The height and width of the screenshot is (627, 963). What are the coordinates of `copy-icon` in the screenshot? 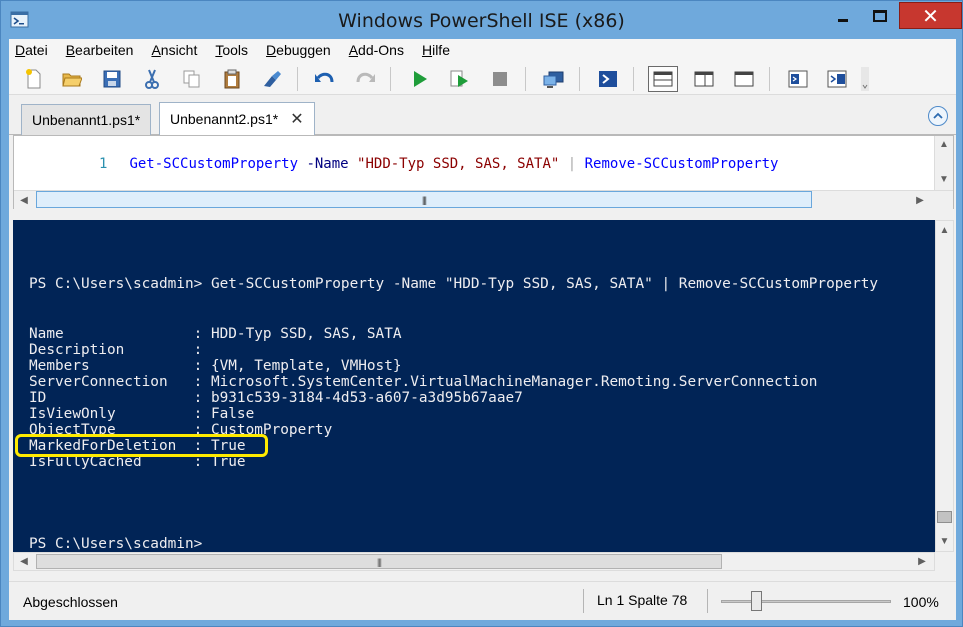 It's located at (192, 79).